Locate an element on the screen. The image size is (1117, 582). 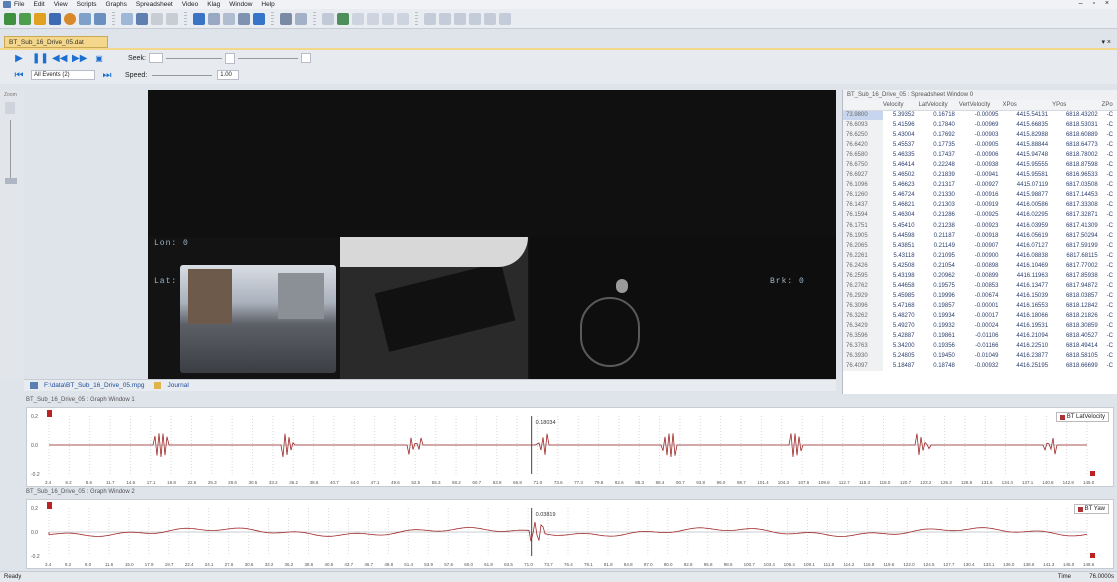
chart-icon is located at coordinates (244, 18).